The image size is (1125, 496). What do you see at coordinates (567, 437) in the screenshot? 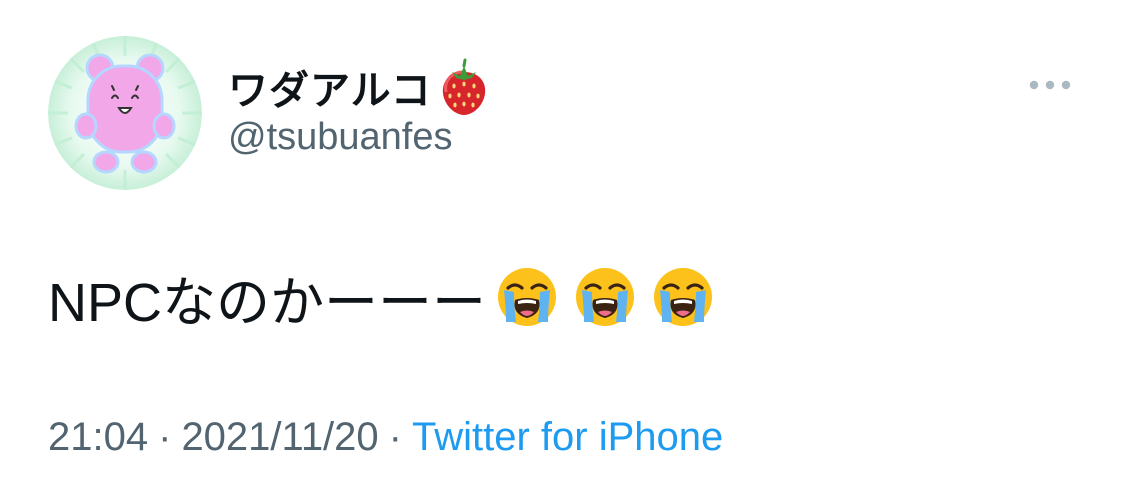
I see `tweet-source-link: Twitter for iPhone` at bounding box center [567, 437].